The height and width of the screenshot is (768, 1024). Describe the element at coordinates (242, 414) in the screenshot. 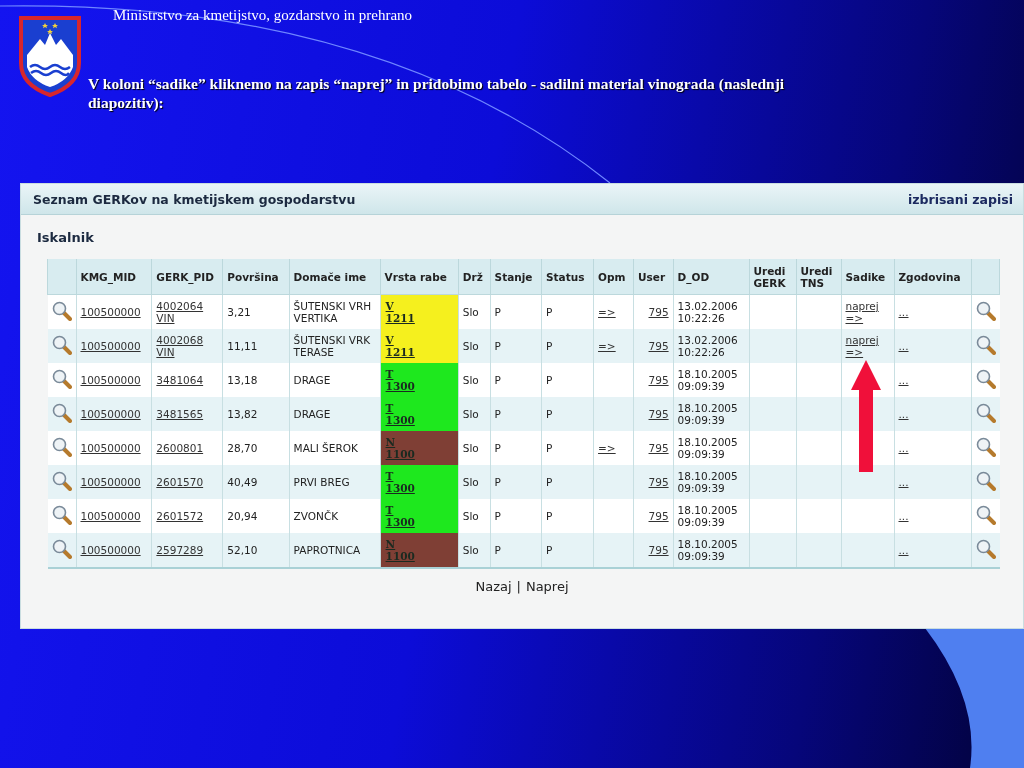

I see `area-text: 13,82` at that location.